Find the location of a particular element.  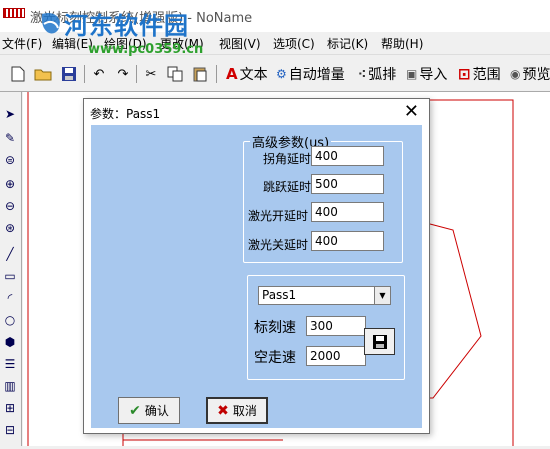

menu-draw: 绘图(D) is located at coordinates (125, 43).